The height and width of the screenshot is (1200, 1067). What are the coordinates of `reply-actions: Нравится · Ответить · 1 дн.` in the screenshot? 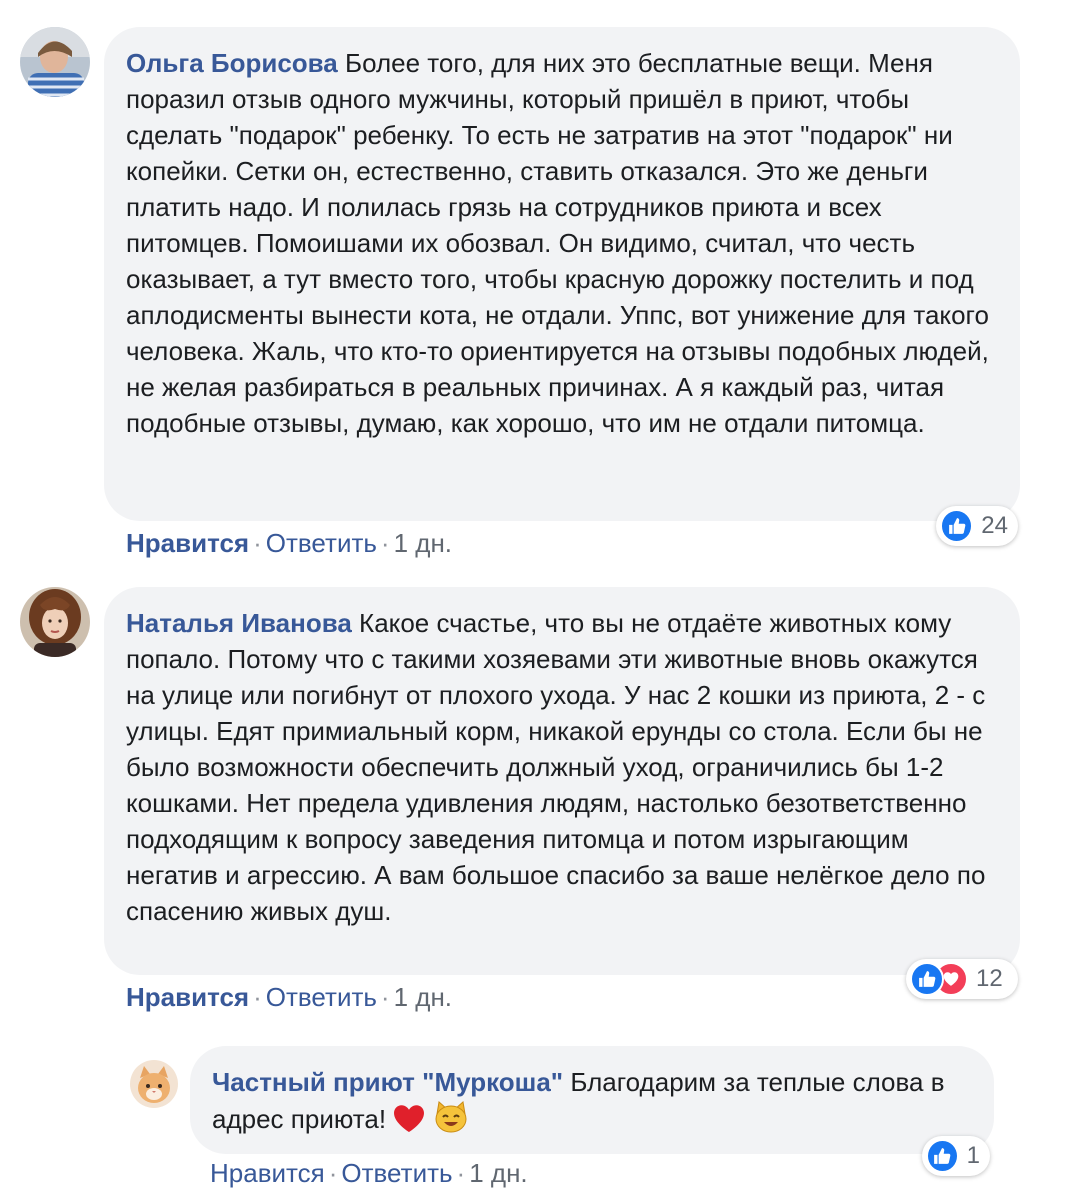 It's located at (369, 1173).